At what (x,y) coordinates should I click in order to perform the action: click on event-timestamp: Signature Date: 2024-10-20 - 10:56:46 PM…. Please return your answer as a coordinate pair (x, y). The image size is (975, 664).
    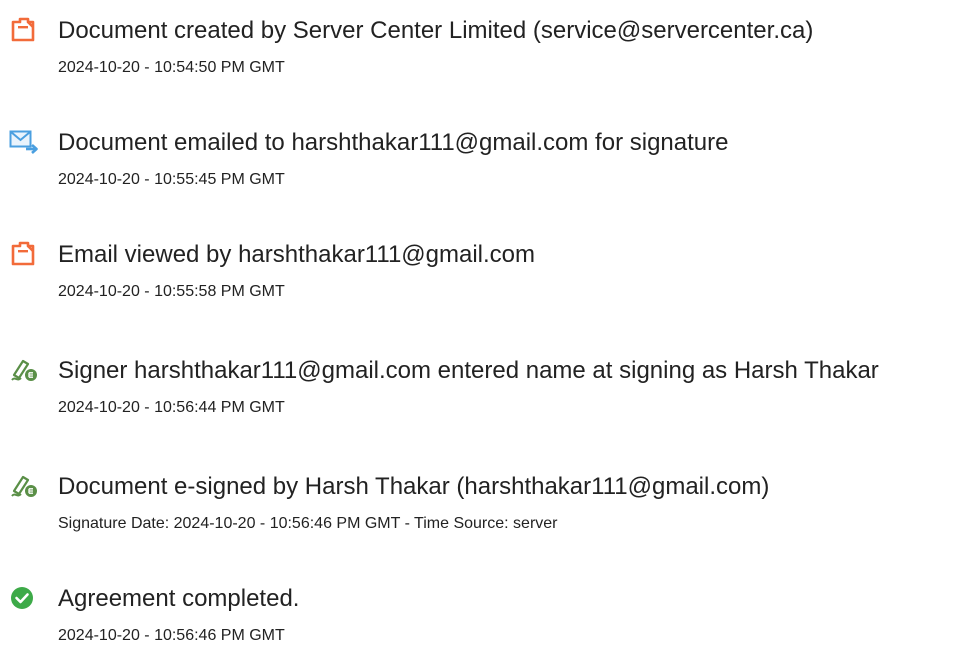
    Looking at the image, I should click on (308, 523).